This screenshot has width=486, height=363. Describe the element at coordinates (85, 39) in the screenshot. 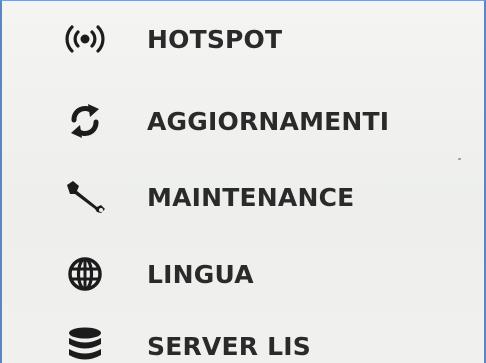

I see `hotspot-icon` at that location.